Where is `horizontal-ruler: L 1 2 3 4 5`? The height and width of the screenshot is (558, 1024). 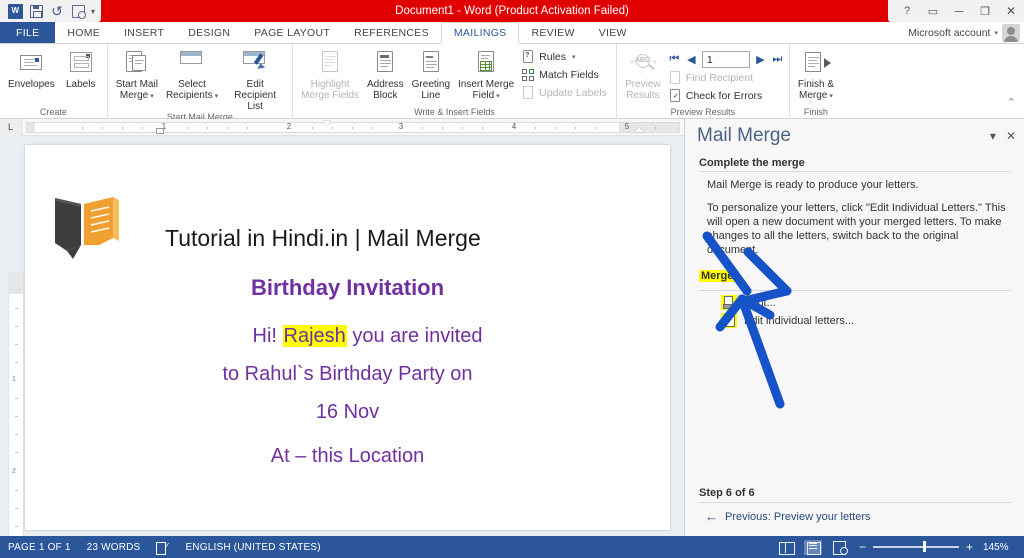 horizontal-ruler: L 1 2 3 4 5 is located at coordinates (342, 127).